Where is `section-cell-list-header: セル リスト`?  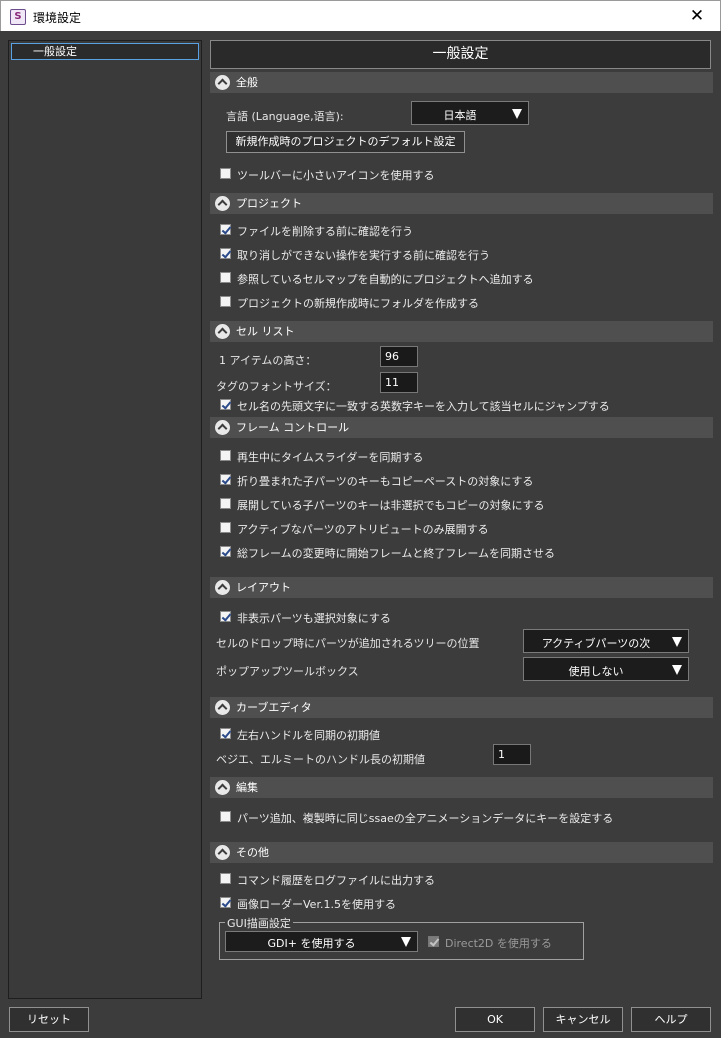
section-cell-list-header: セル リスト is located at coordinates (461, 331).